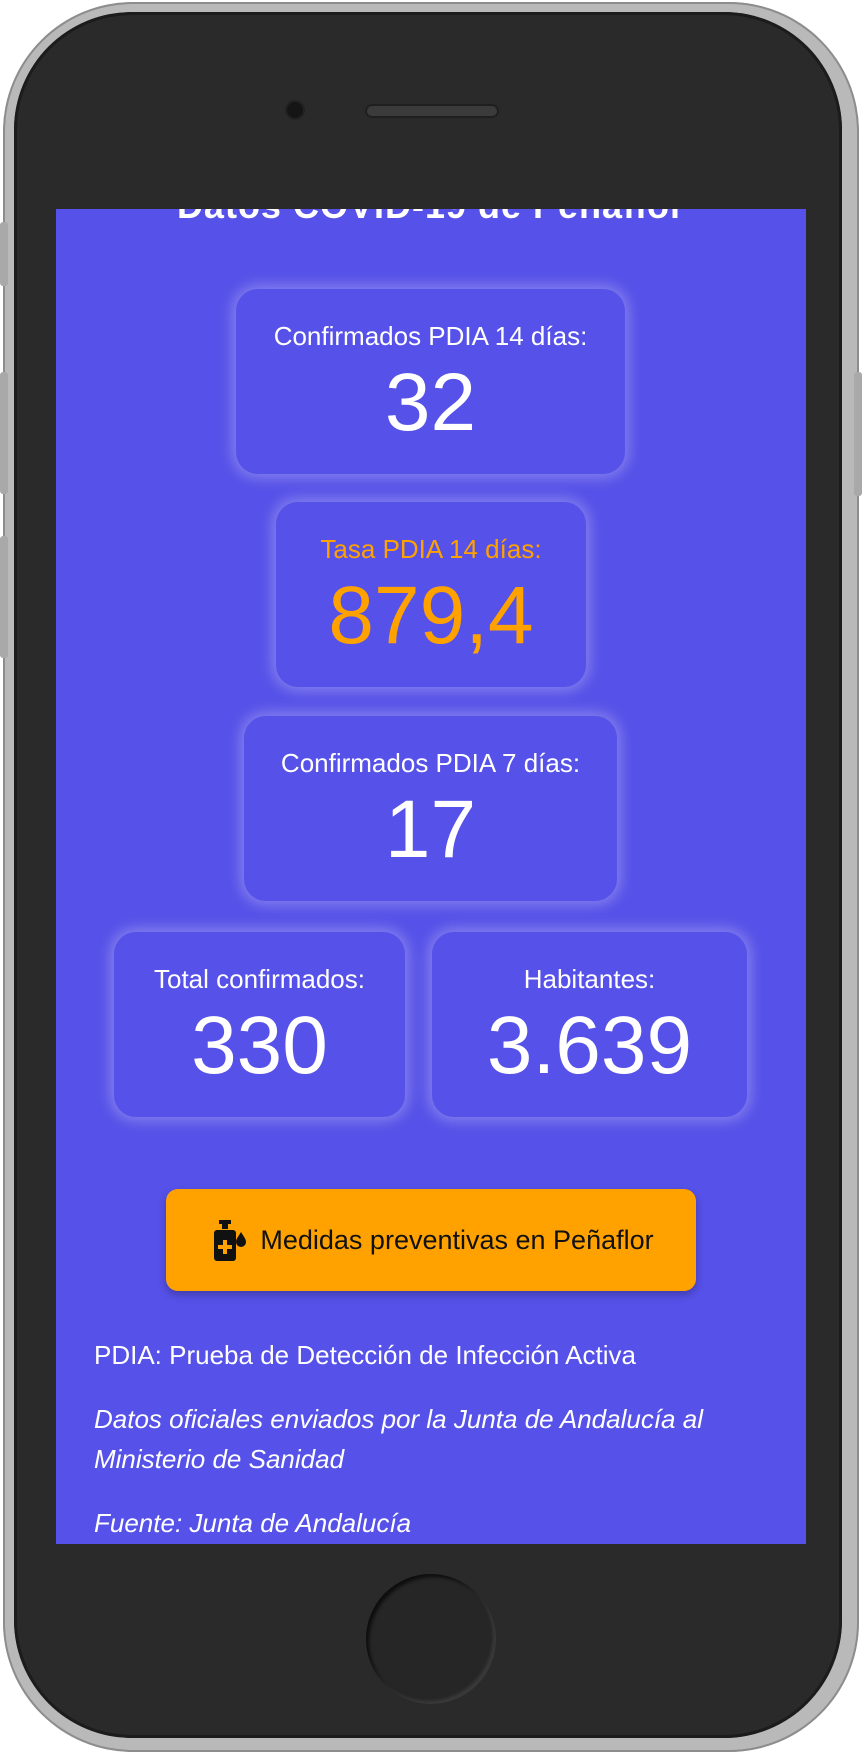  I want to click on mute-switch, so click(4, 254).